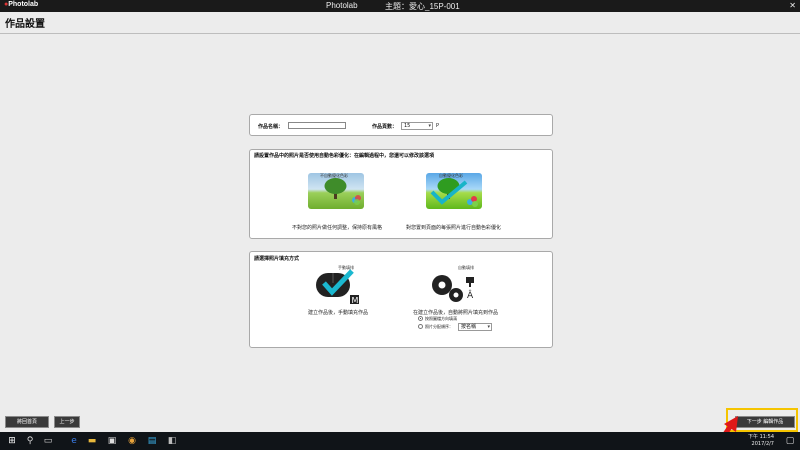 The width and height of the screenshot is (800, 450). What do you see at coordinates (27, 422) in the screenshot?
I see `home-button: 將回首頁` at bounding box center [27, 422].